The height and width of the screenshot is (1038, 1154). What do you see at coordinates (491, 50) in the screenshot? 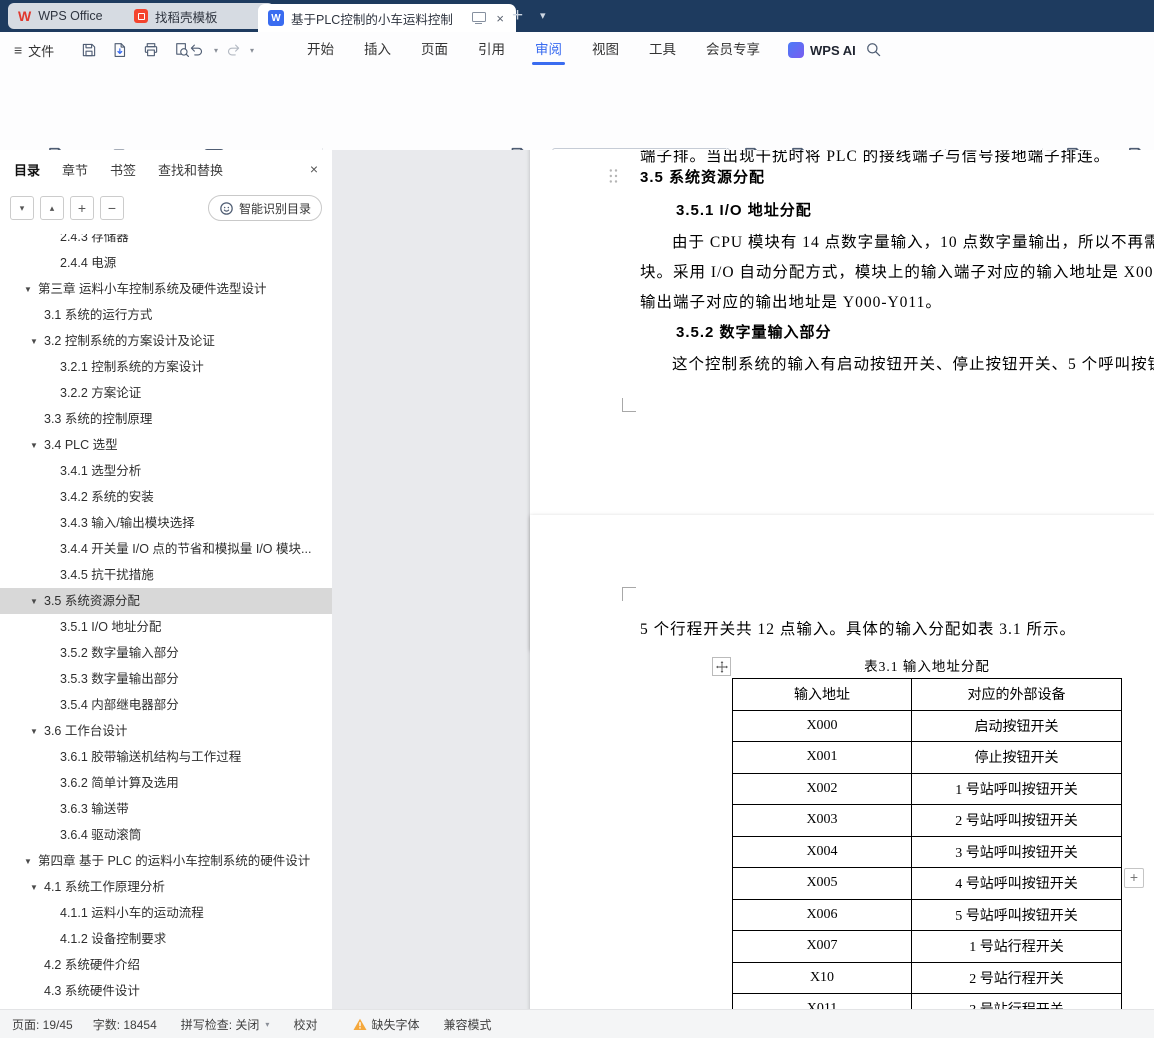
I see `menu-tab-引用: 引用` at bounding box center [491, 50].